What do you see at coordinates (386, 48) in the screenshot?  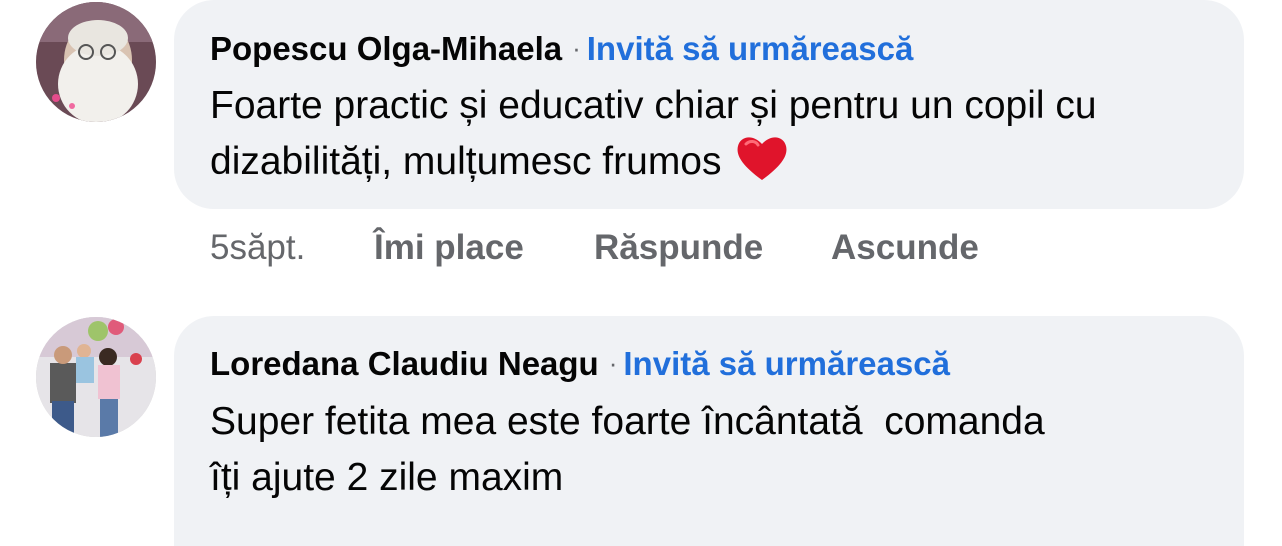 I see `author-name: Popescu Olga-Mihaela` at bounding box center [386, 48].